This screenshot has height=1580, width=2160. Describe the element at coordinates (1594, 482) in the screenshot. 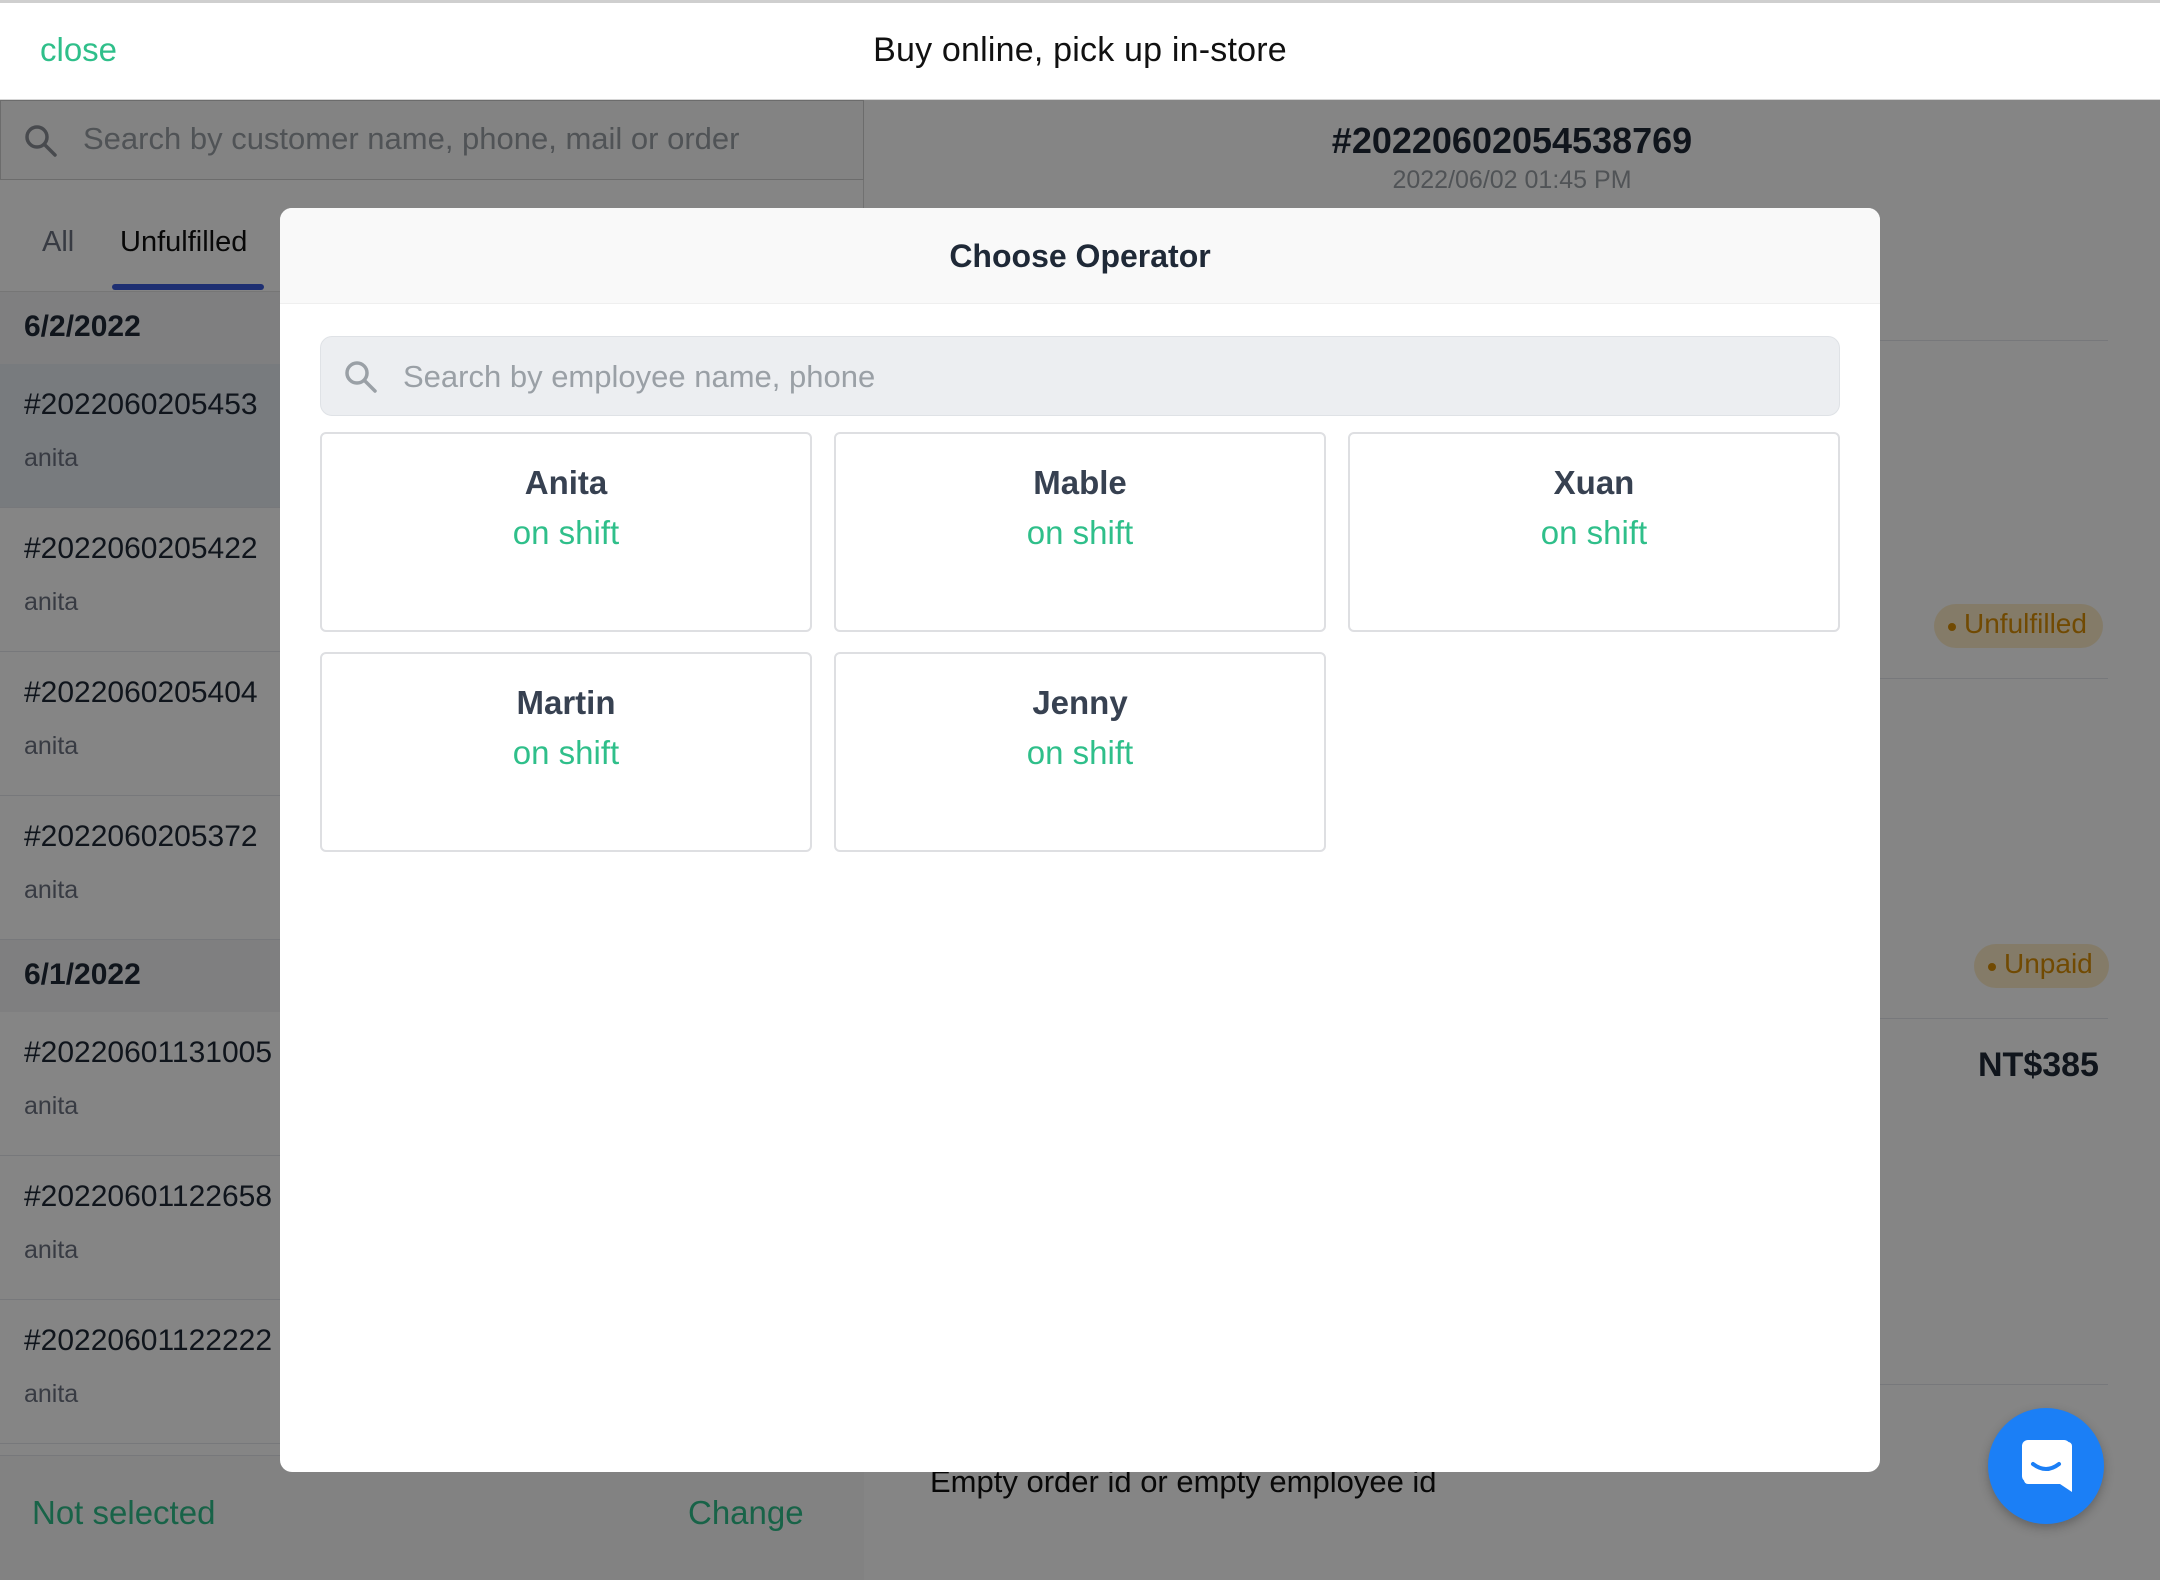

I see `employee-name: Xuan` at that location.